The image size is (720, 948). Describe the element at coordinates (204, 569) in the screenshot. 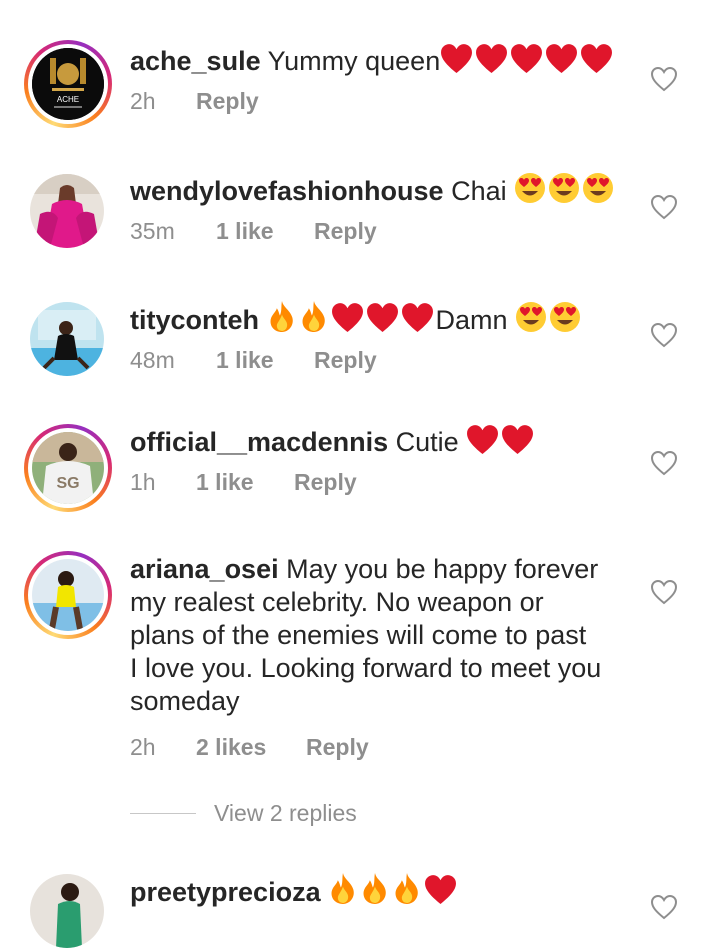

I see `comment-username: ariana_osei` at that location.